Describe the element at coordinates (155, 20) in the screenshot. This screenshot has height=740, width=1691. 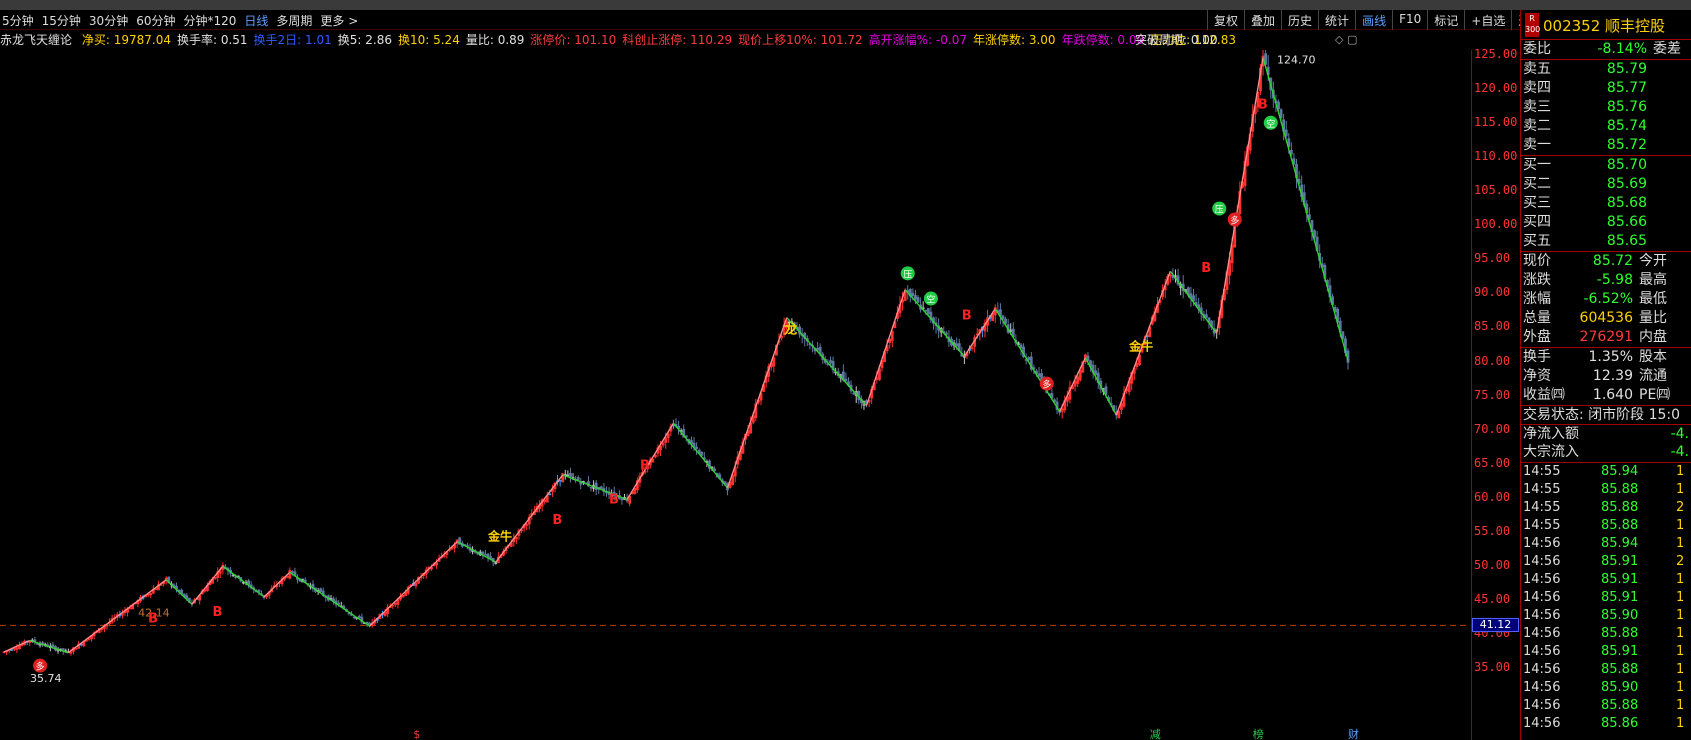
I see `period-tab: 60分钟` at that location.